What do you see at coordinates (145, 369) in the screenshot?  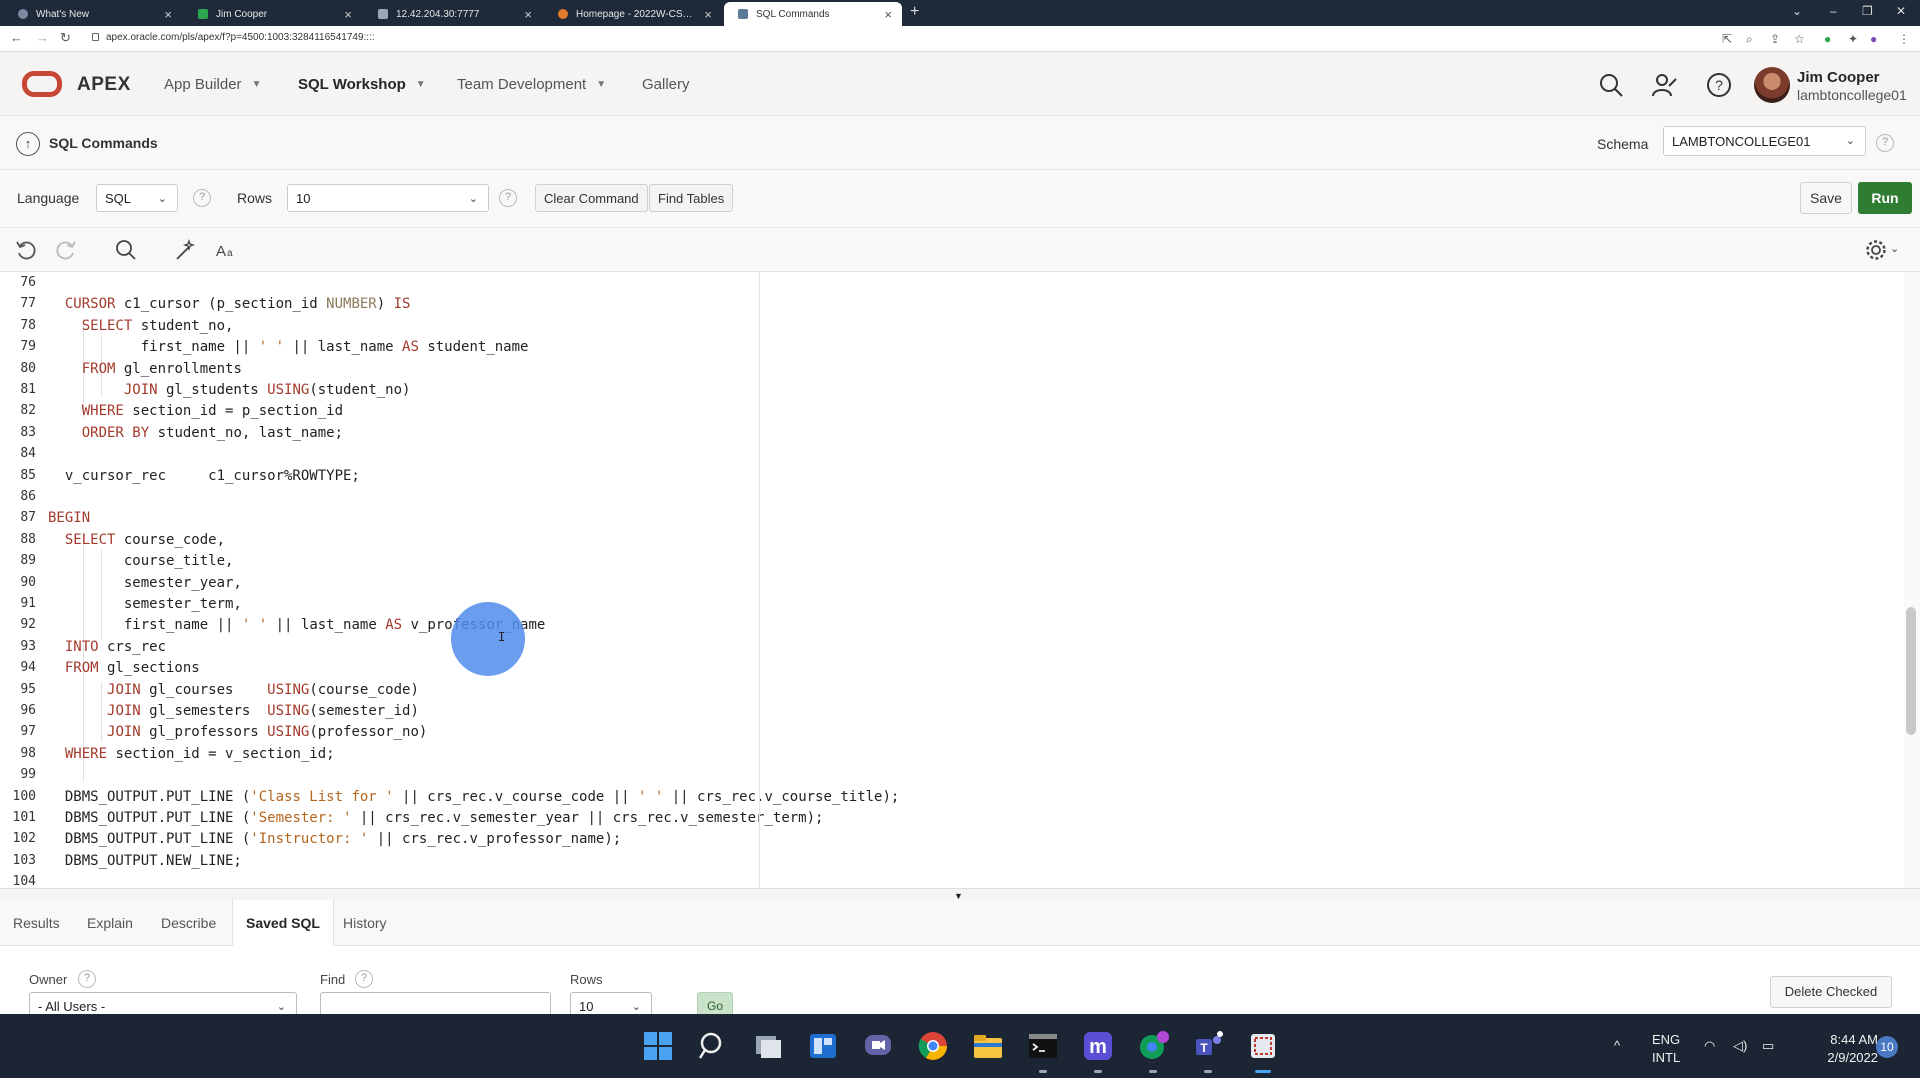 I see `code-line: FROM gl_enrollments` at bounding box center [145, 369].